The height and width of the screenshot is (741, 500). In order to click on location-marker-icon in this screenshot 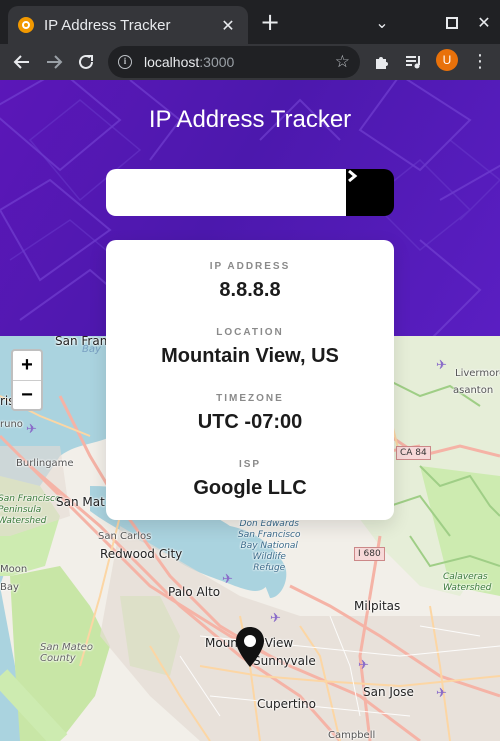, I will do `click(250, 647)`.